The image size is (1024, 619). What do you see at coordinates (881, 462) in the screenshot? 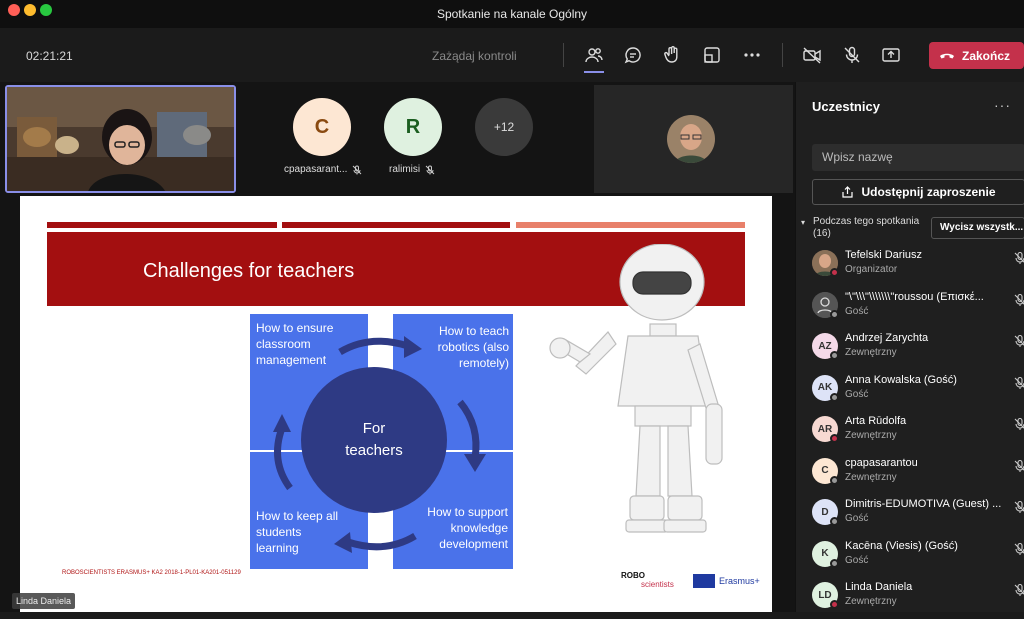
I see `participant-name: cpapasarantou` at bounding box center [881, 462].